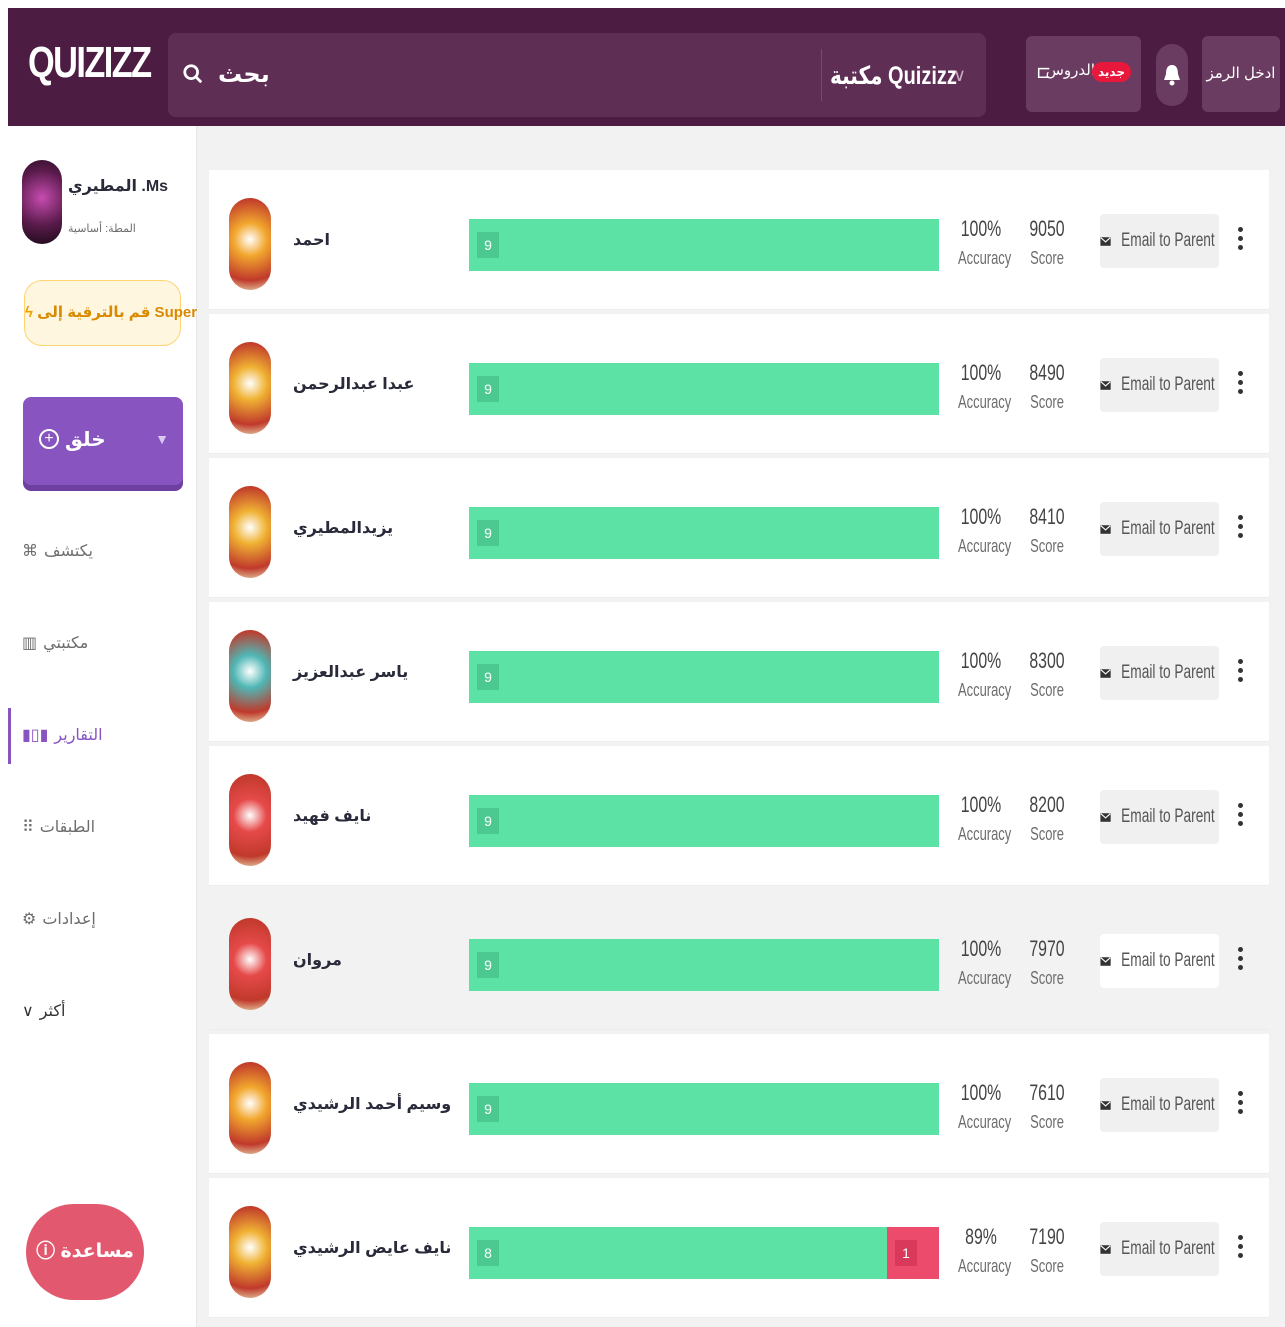 This screenshot has width=1285, height=1327. I want to click on sidebar-item-library: ▥ مكتبتي, so click(55, 643).